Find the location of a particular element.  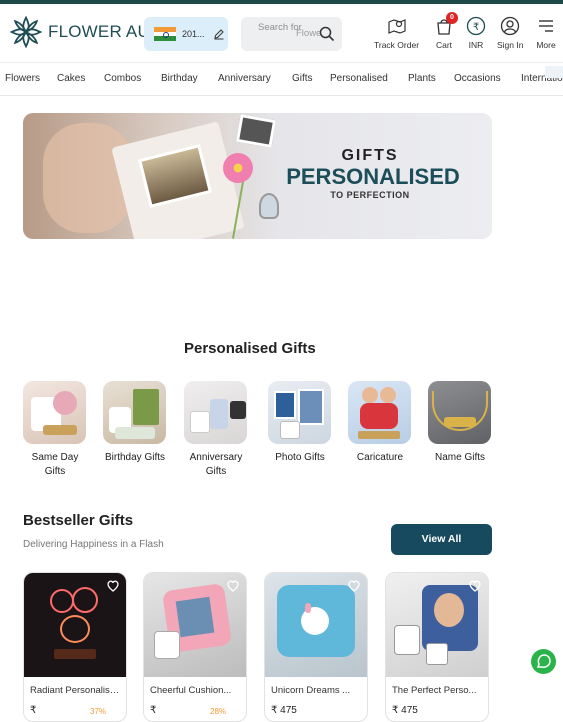

product-card: The Perfect Perso... ₹ 475 is located at coordinates (437, 647).